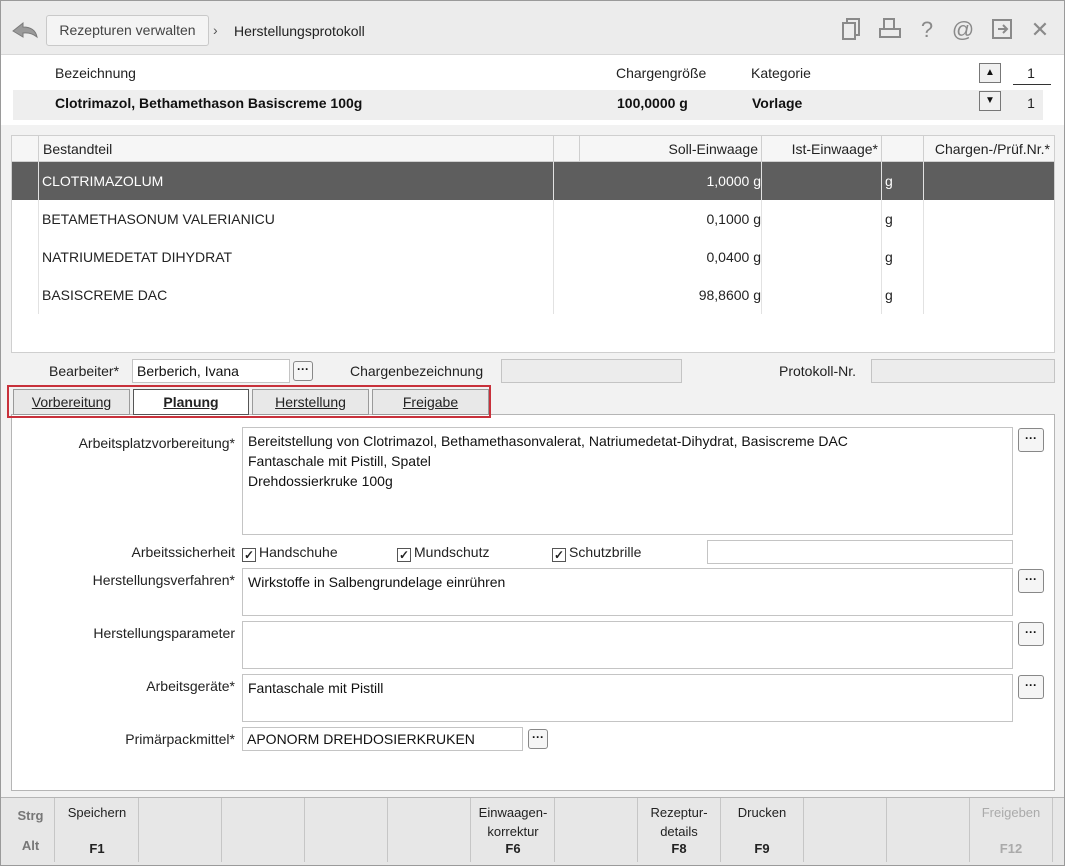 This screenshot has width=1065, height=866. What do you see at coordinates (97, 848) in the screenshot?
I see `fkey-code: F1` at bounding box center [97, 848].